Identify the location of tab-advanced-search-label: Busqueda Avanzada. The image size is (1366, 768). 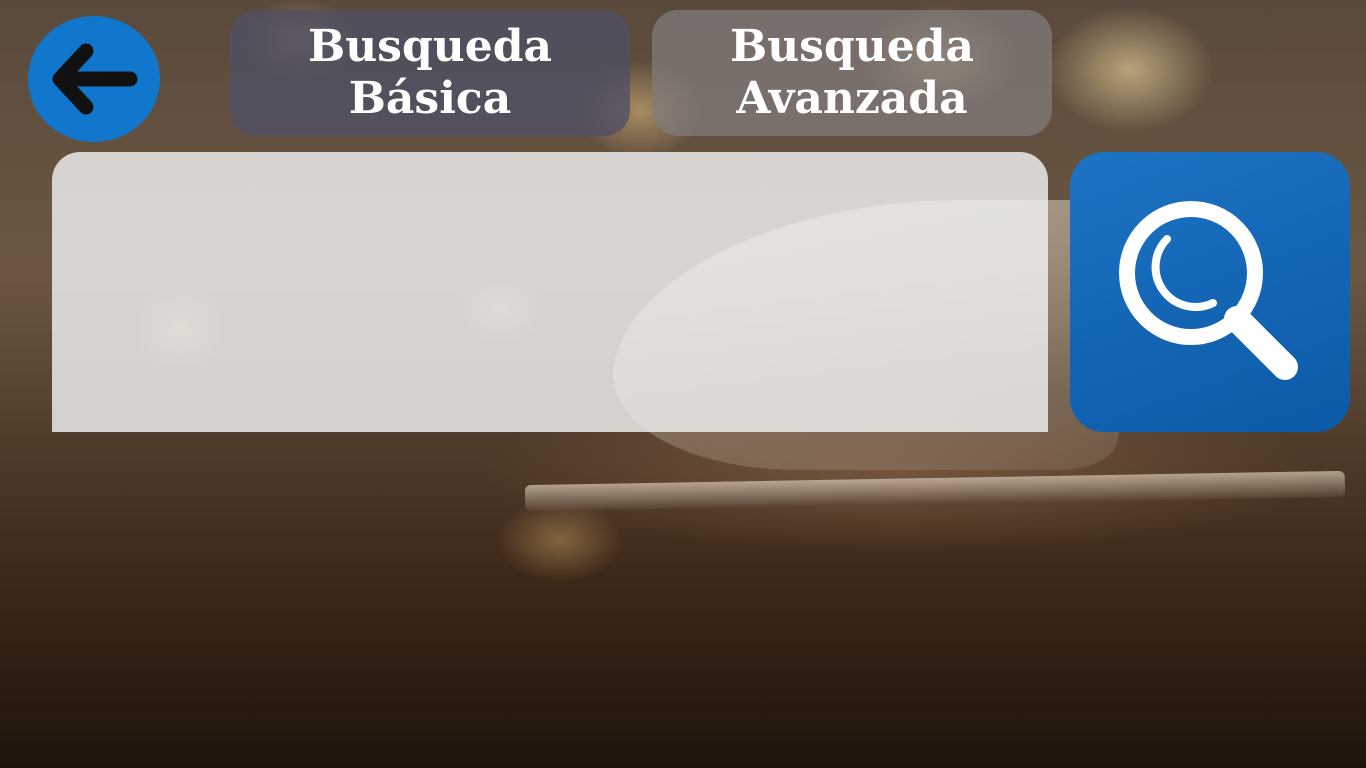
(852, 72).